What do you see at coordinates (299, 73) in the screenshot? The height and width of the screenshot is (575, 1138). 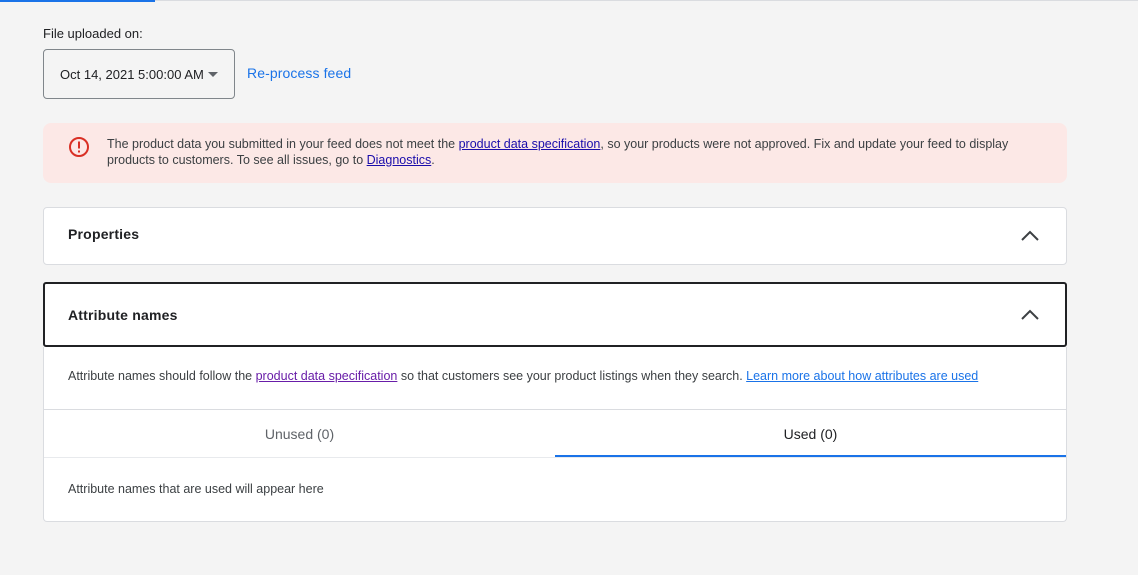 I see `reprocess-feed-button: Re-process feed` at bounding box center [299, 73].